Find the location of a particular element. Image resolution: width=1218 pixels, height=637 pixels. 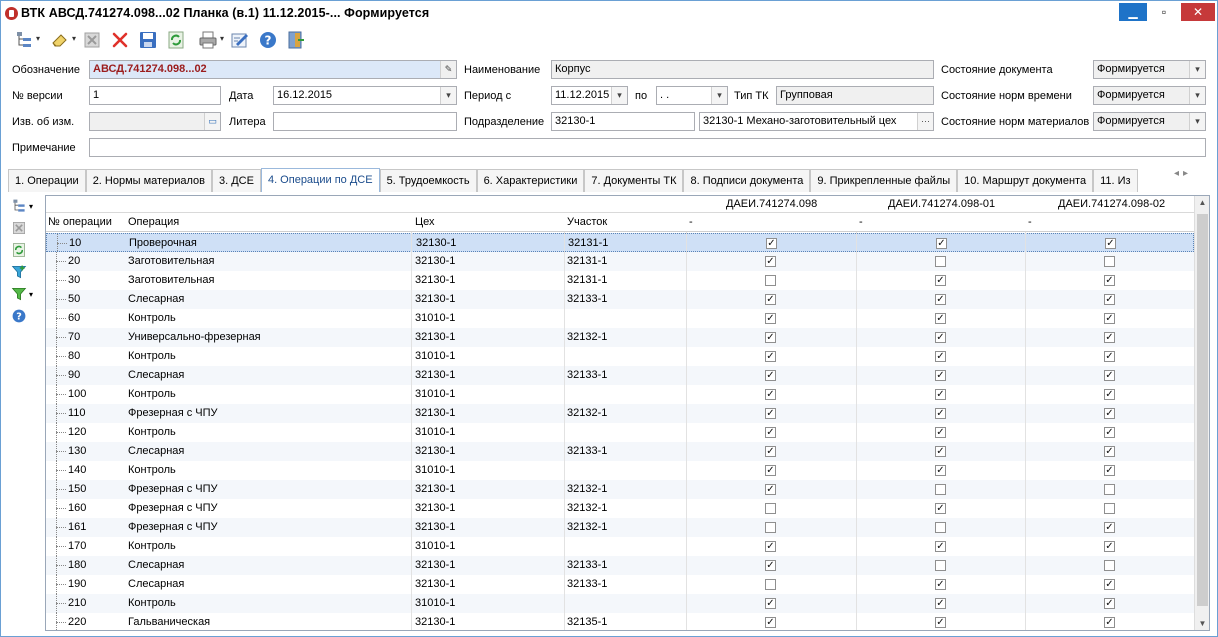

tab-scroll-arrows: ◂▸ is located at coordinates (1183, 173).